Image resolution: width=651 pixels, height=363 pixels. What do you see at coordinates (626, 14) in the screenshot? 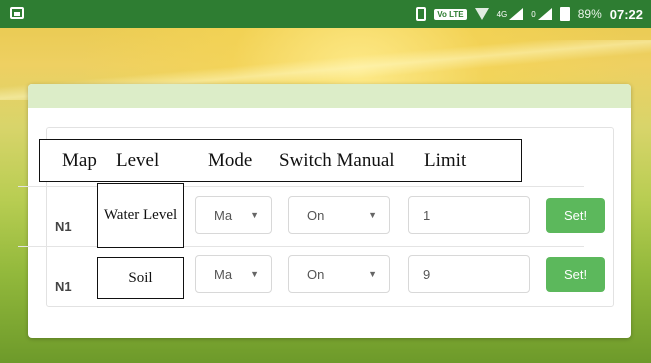
I see `clock-time: 07:22` at bounding box center [626, 14].